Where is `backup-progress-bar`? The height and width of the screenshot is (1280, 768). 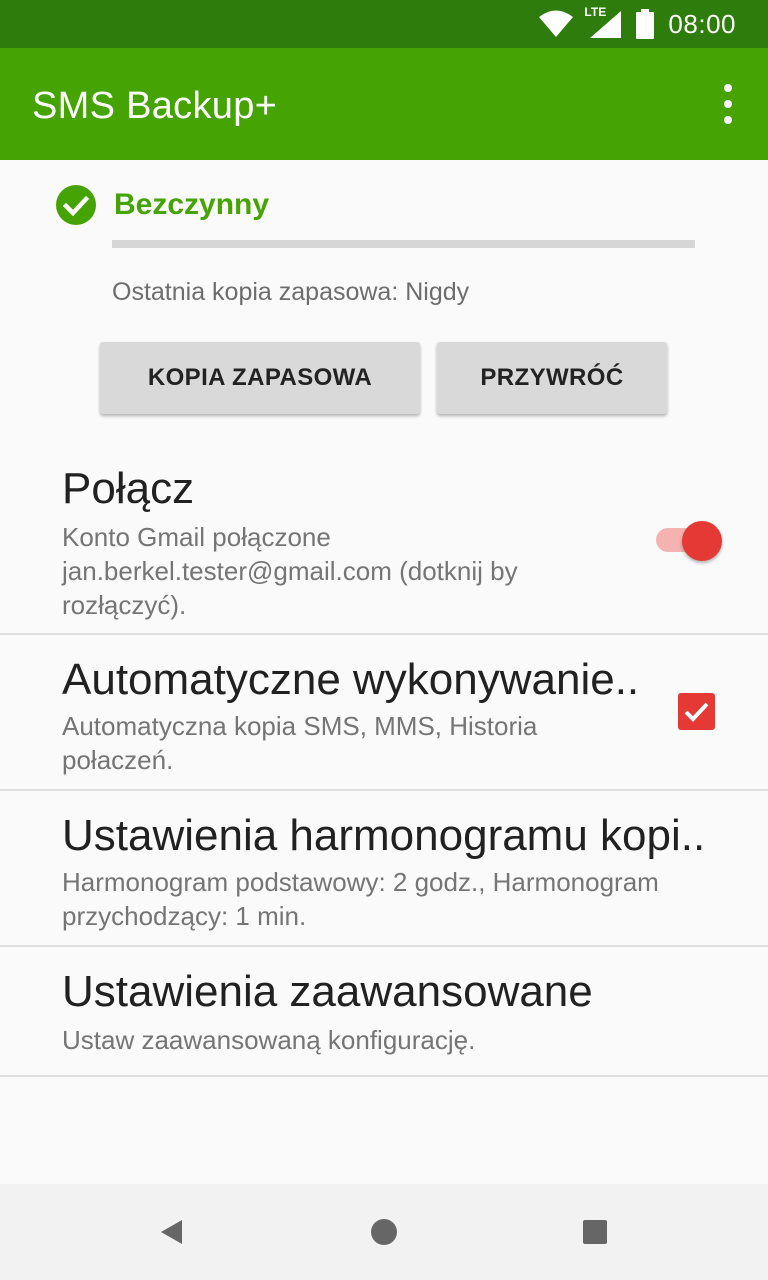 backup-progress-bar is located at coordinates (403, 244).